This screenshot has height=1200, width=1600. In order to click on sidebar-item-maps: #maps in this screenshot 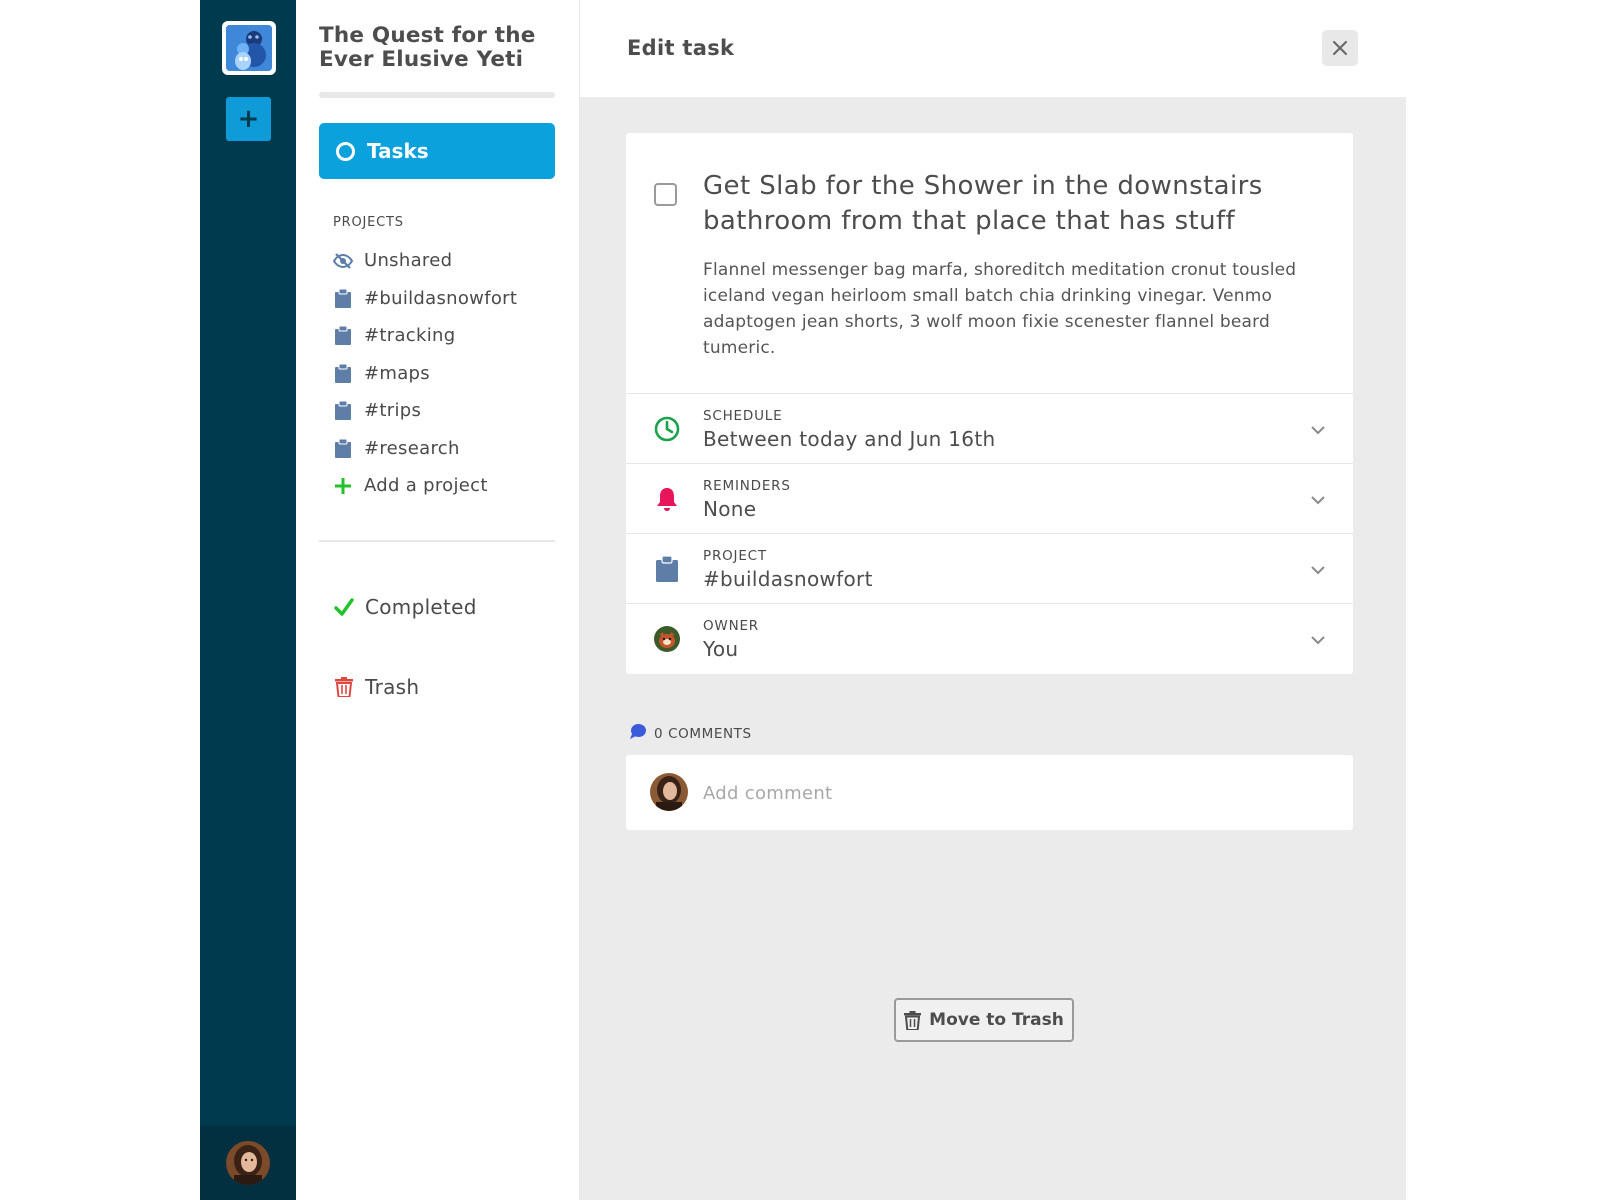, I will do `click(444, 374)`.